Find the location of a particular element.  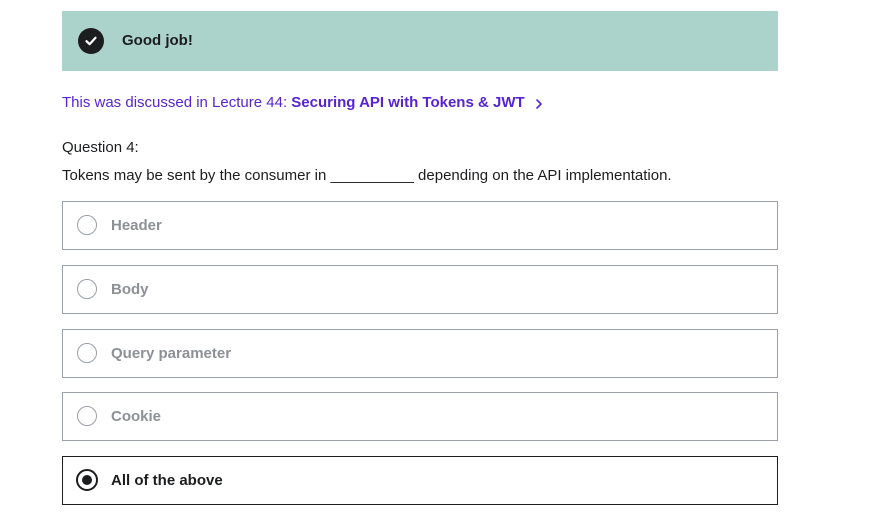

result-message: Good job! is located at coordinates (157, 40).